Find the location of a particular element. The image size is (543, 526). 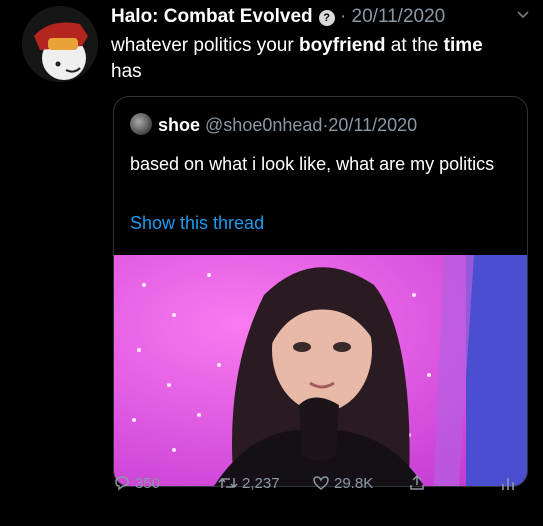

like-button: 29.8K is located at coordinates (342, 483).